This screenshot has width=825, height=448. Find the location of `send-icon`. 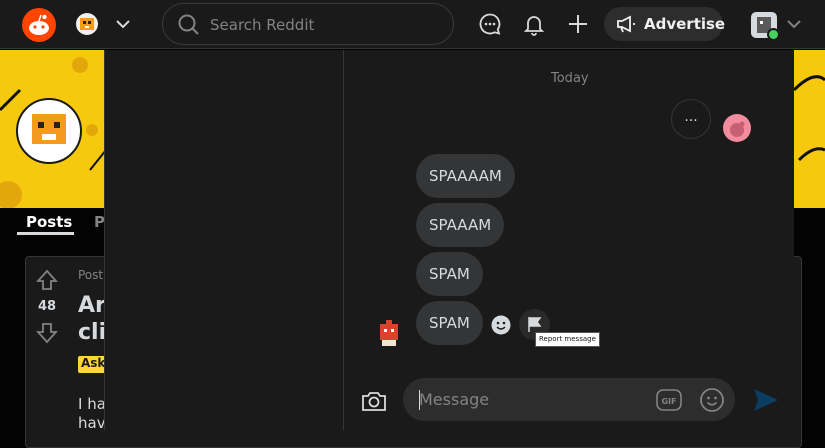

send-icon is located at coordinates (766, 400).